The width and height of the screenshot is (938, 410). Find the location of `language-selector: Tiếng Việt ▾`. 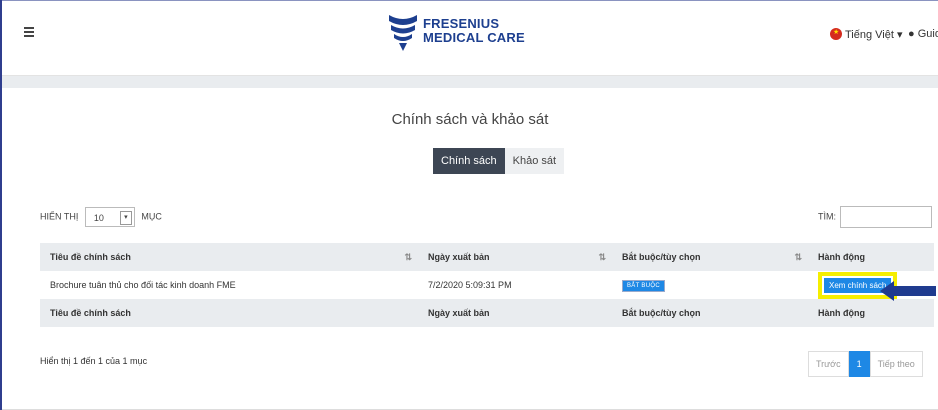

language-selector: Tiếng Việt ▾ is located at coordinates (866, 34).